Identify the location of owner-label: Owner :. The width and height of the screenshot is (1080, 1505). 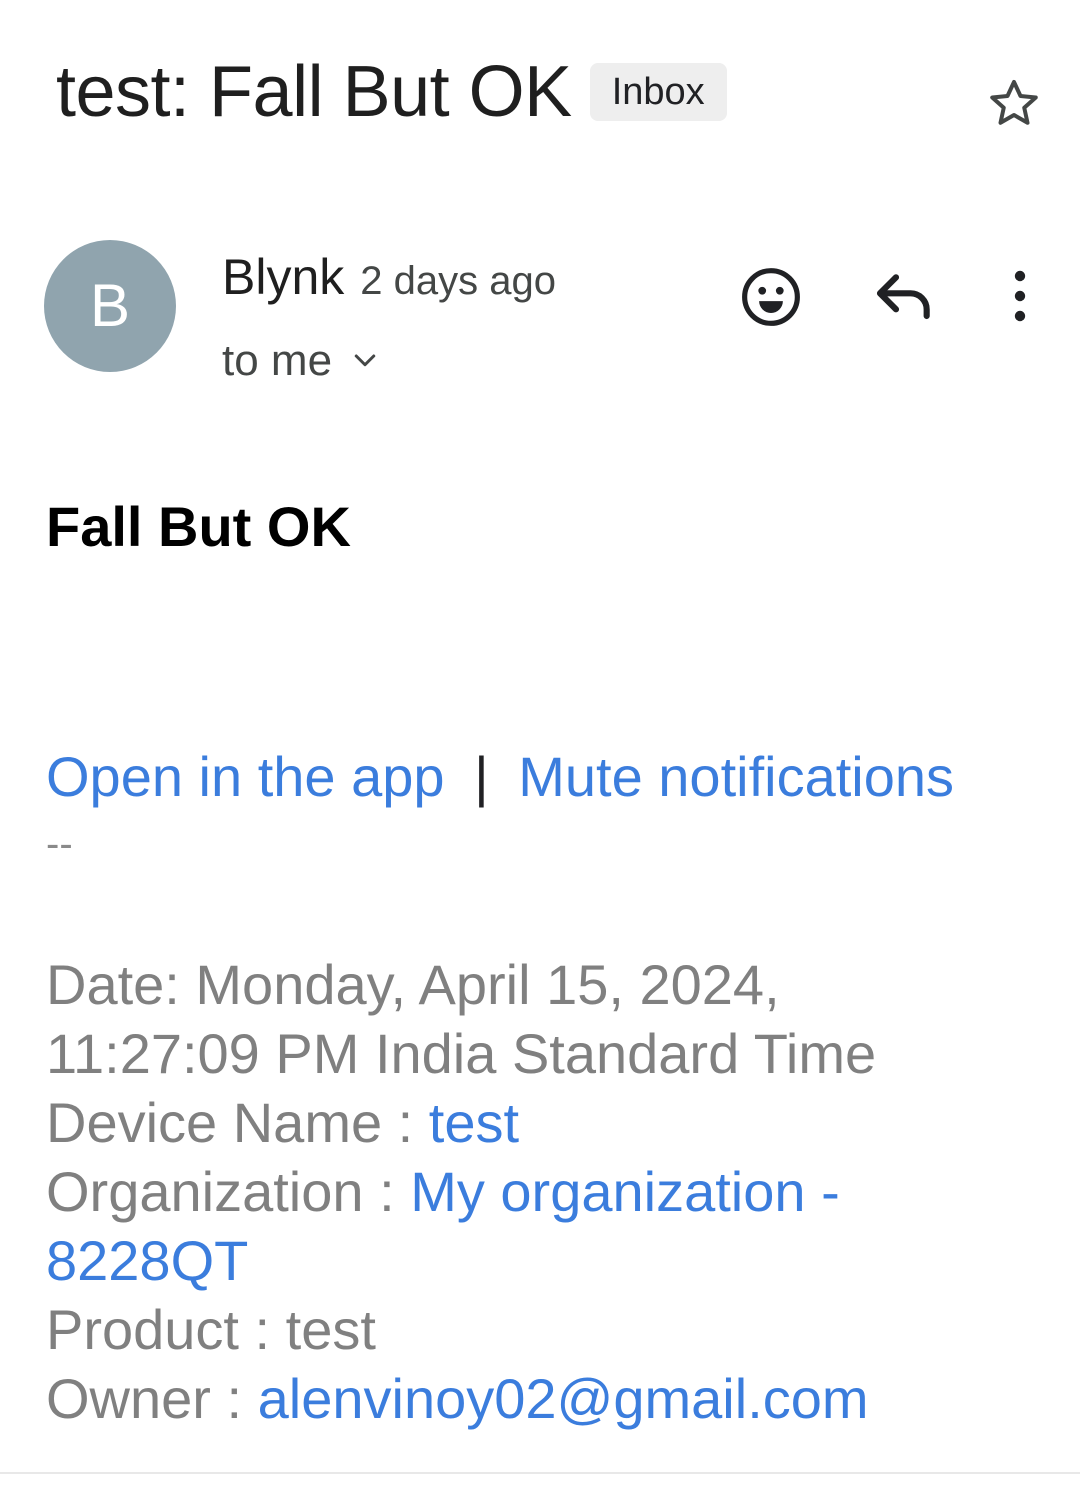
(152, 1398).